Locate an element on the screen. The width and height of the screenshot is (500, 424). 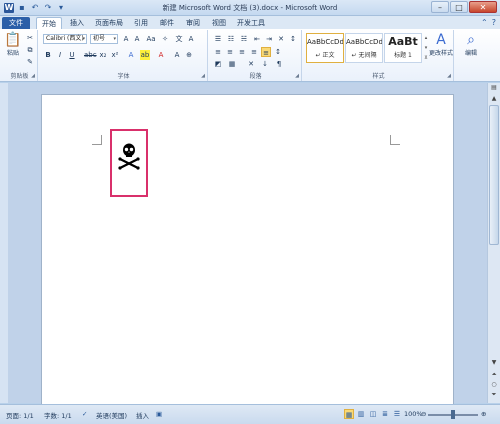
language-indicator: 英语(美国) is located at coordinates (111, 415).